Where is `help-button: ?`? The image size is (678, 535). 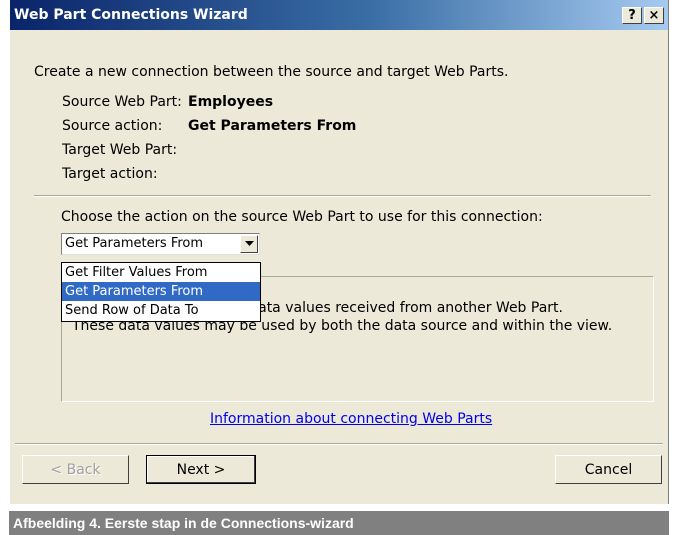
help-button: ? is located at coordinates (632, 15).